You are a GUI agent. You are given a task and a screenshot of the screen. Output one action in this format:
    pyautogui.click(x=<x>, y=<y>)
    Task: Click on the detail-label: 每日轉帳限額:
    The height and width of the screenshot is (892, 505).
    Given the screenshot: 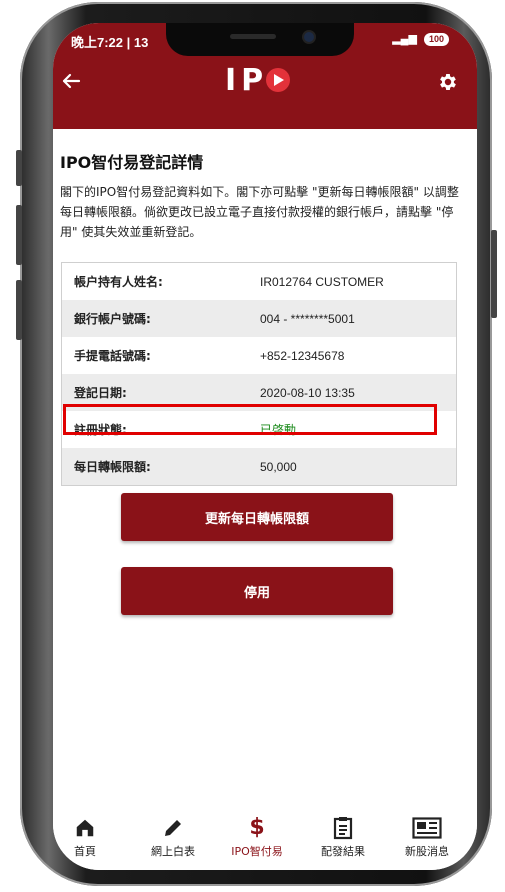 What is the action you would take?
    pyautogui.click(x=112, y=467)
    